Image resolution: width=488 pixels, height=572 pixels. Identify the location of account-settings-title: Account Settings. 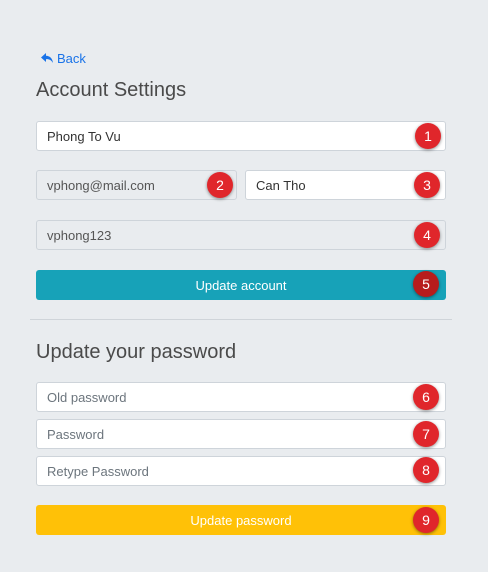
(111, 90).